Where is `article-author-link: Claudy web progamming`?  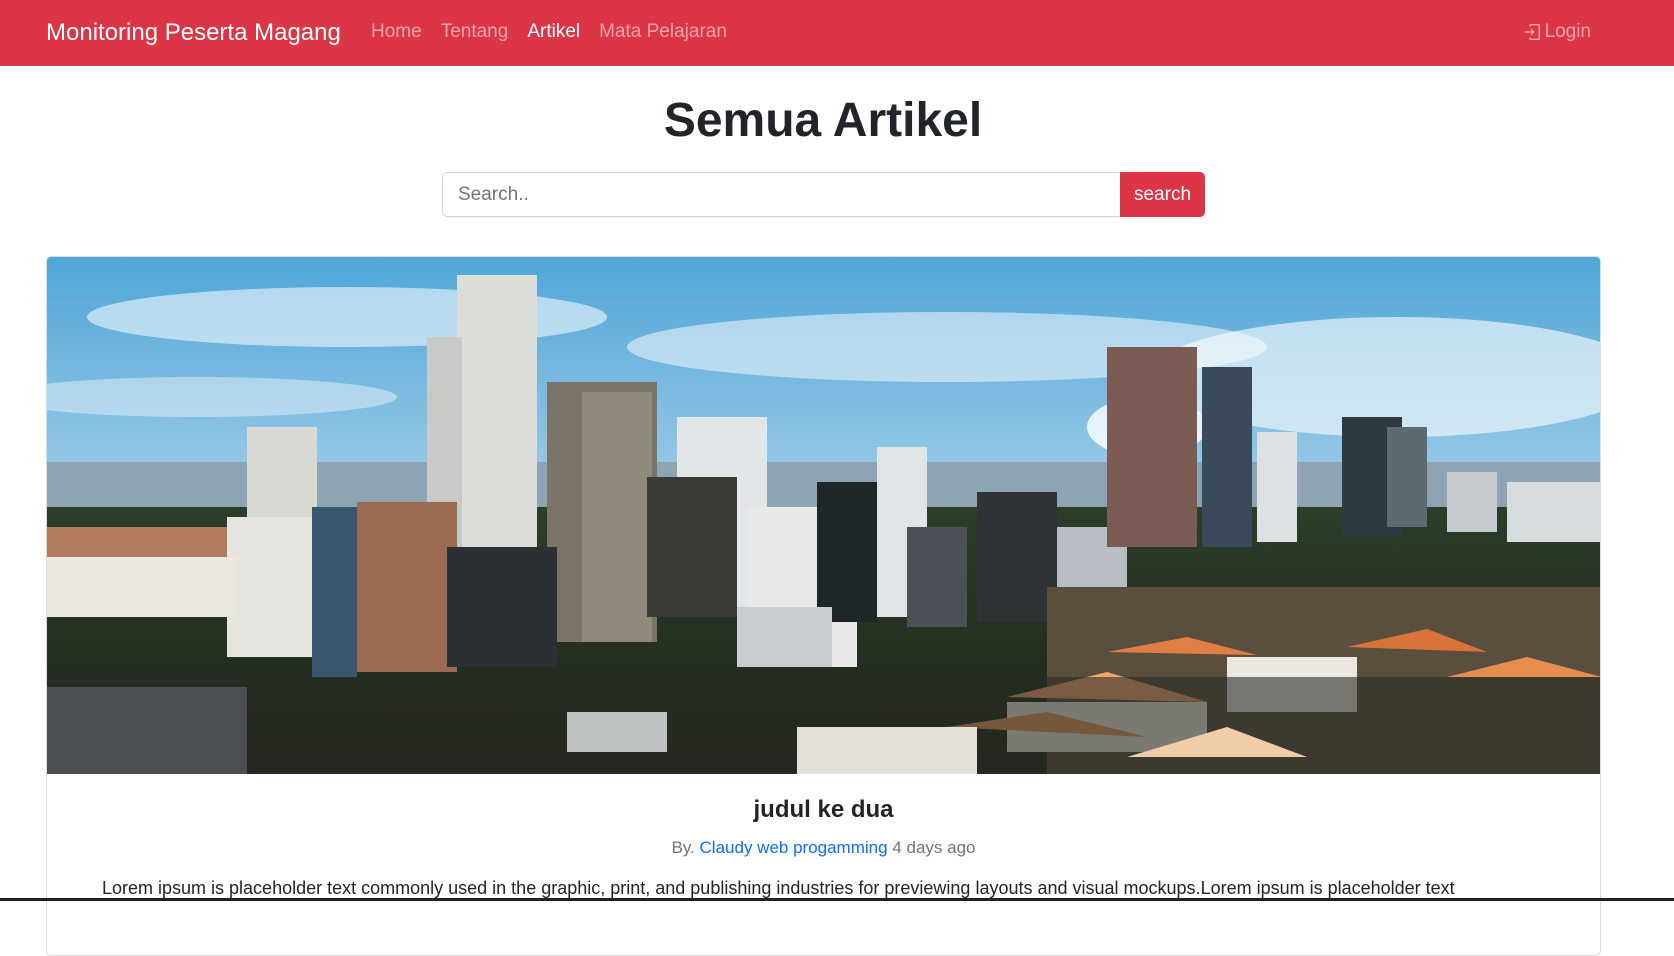 article-author-link: Claudy web progamming is located at coordinates (794, 847).